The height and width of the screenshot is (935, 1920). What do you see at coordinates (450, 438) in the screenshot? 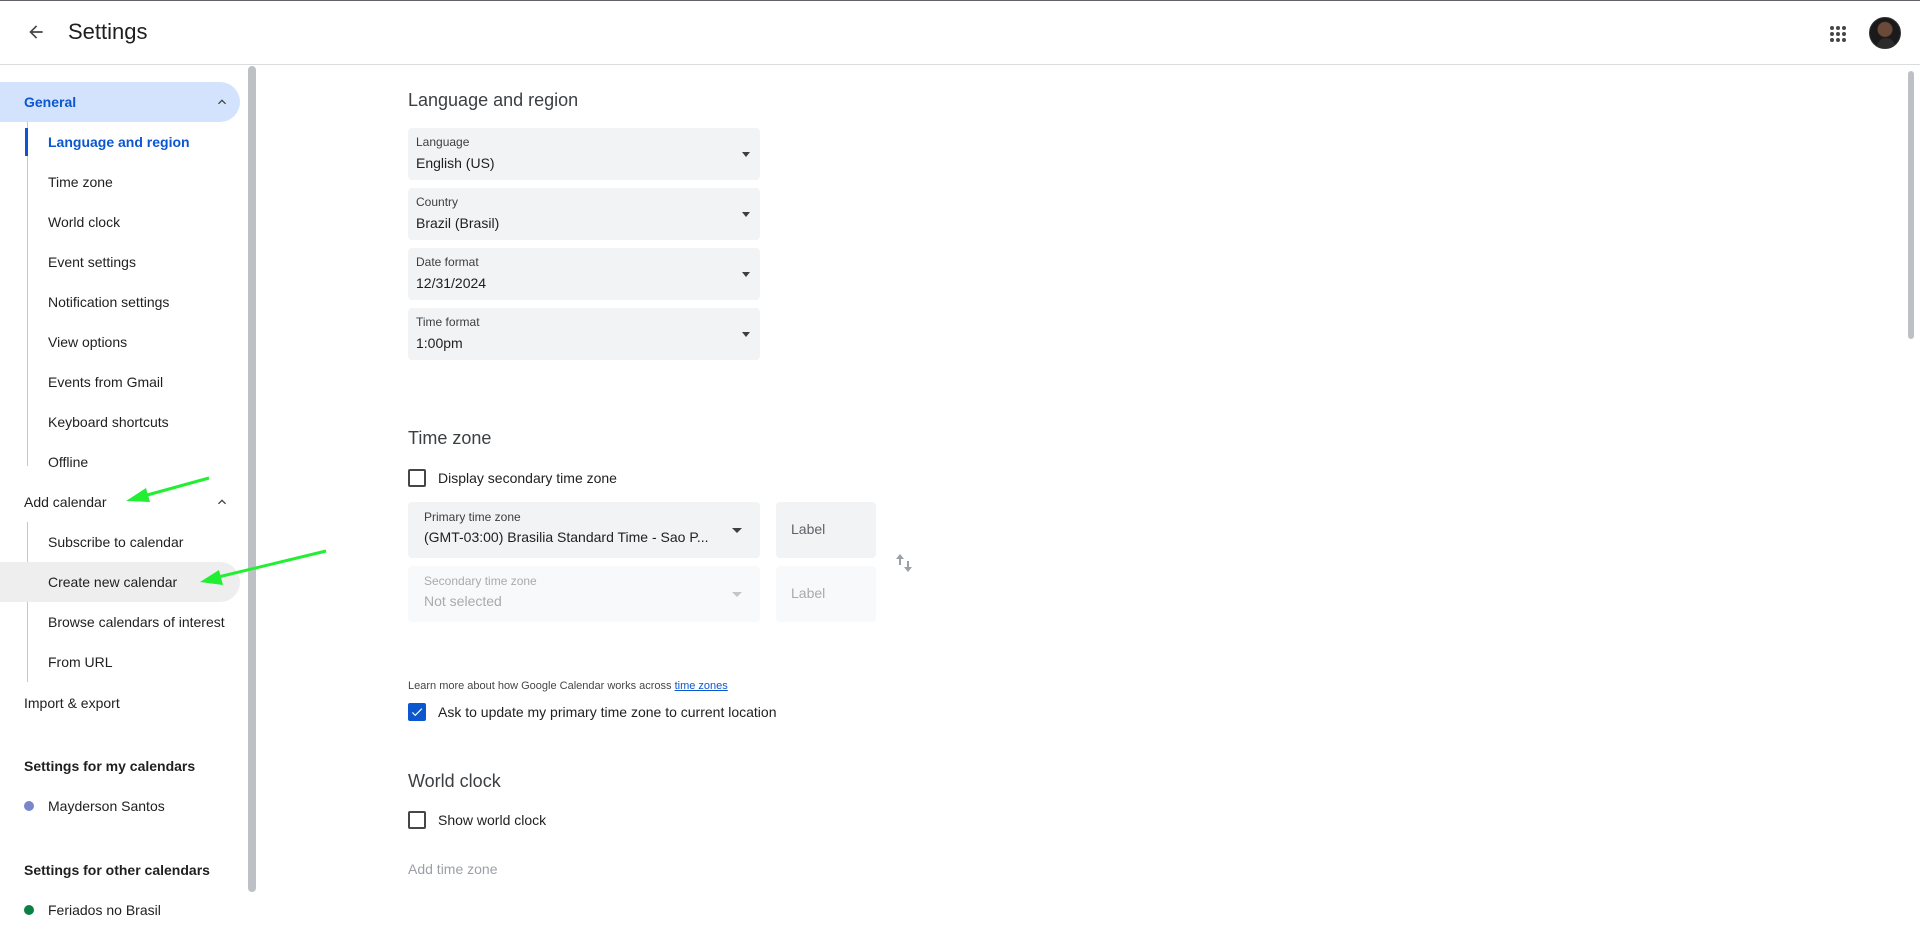
I see `section-title-time-zone: Time zone` at bounding box center [450, 438].